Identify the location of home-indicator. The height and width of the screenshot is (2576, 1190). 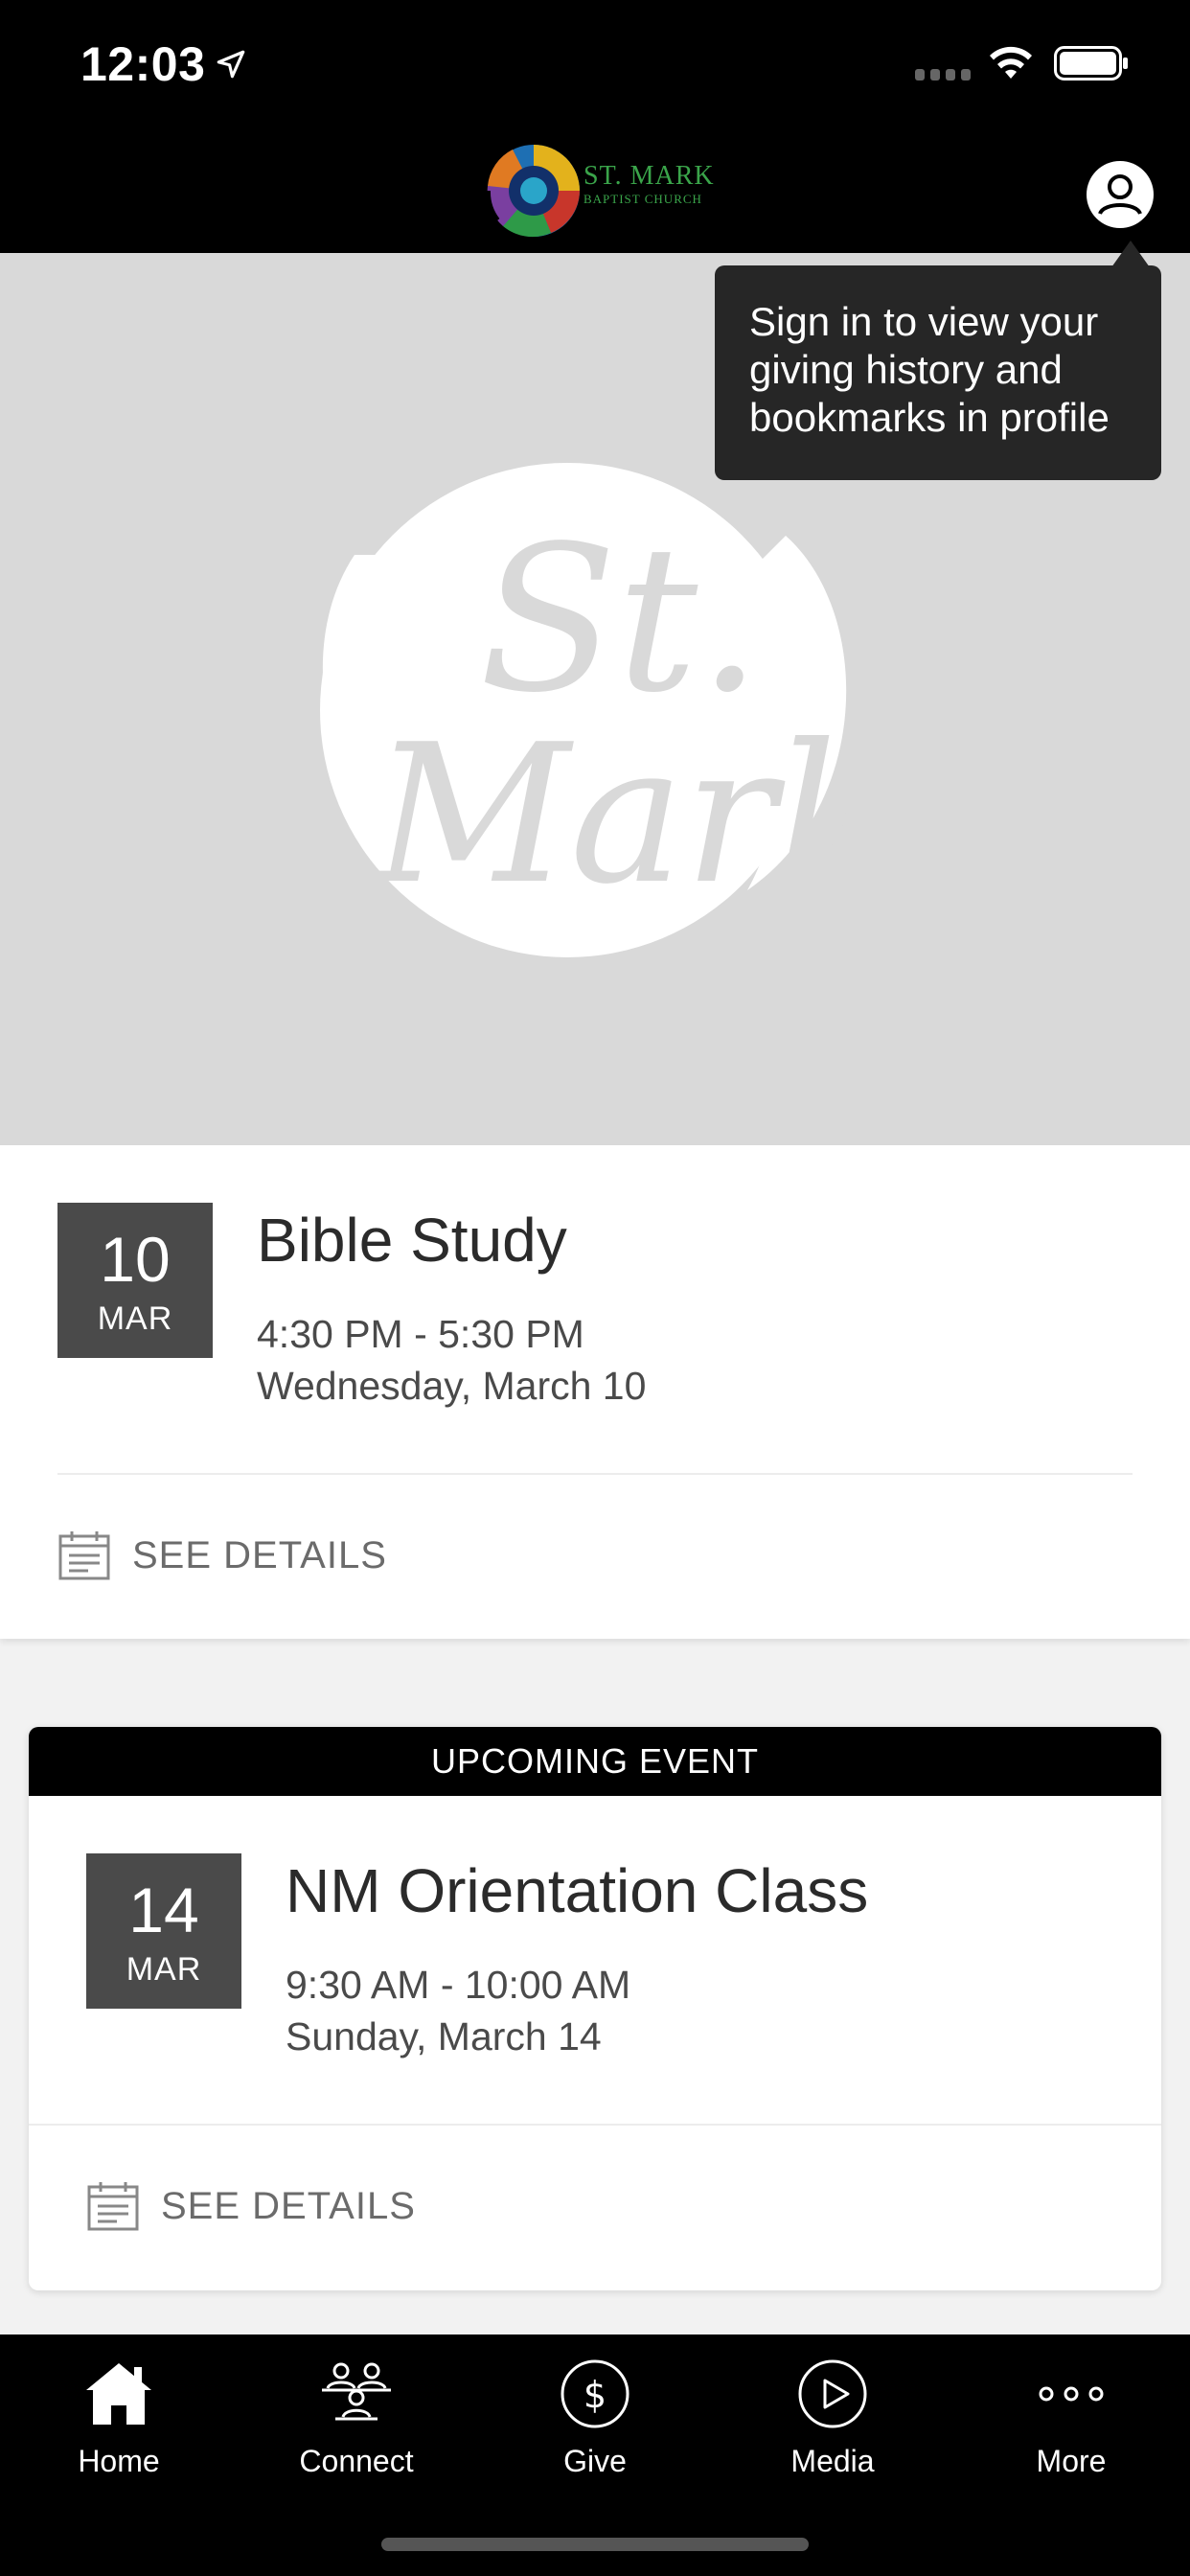
(595, 2544).